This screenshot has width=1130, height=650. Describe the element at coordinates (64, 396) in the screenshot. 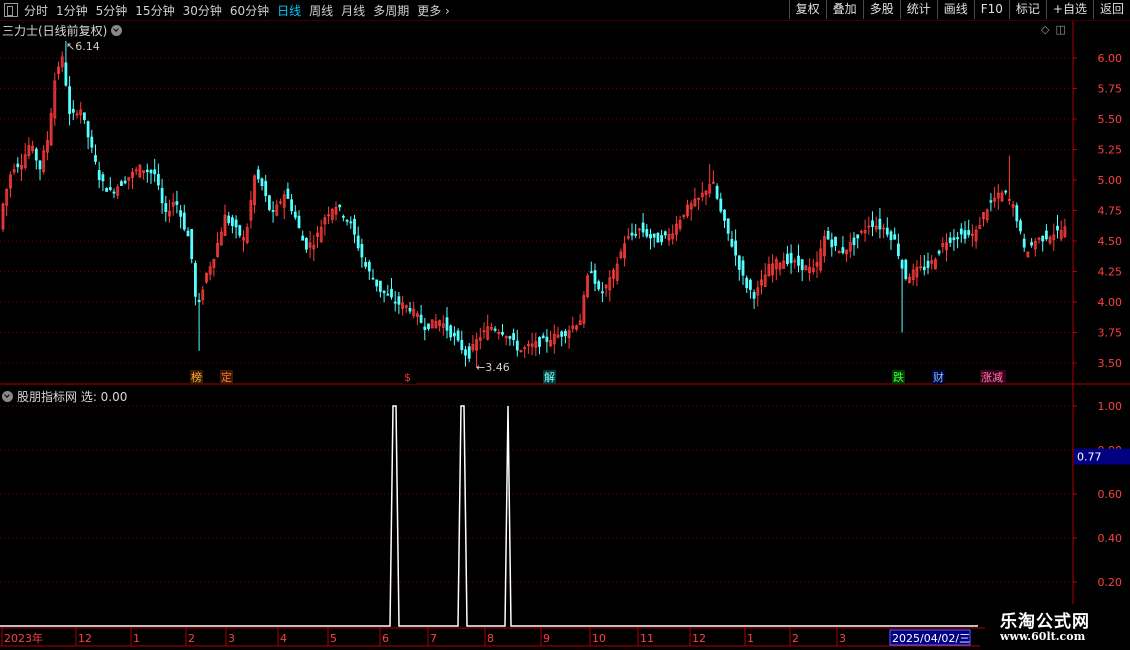

I see `sub-panel-title: 股朋指标网 选: 0.00` at that location.